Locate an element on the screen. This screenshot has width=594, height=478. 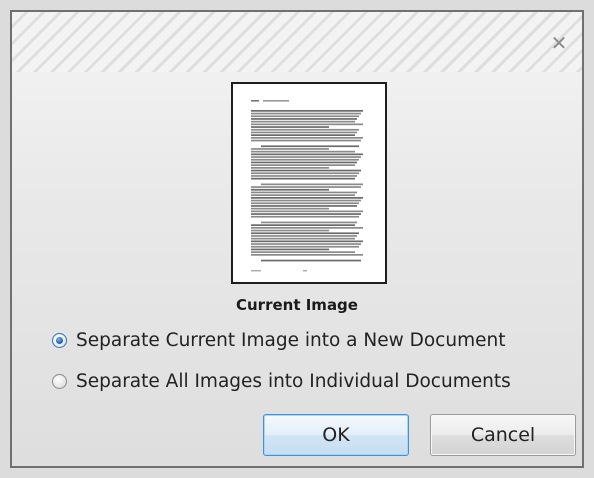
separate-all-radio is located at coordinates (59, 381).